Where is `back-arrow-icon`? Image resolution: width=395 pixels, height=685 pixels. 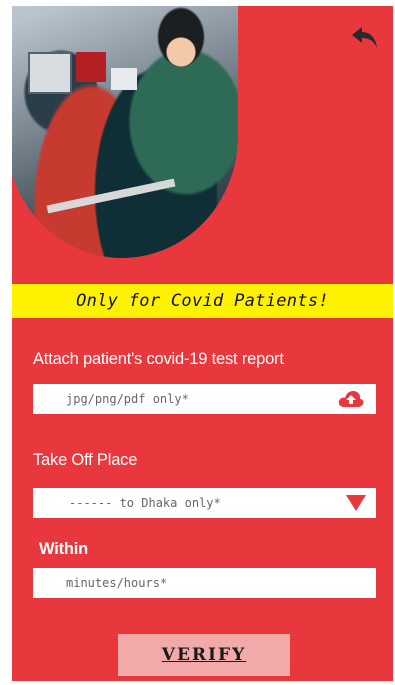
back-arrow-icon is located at coordinates (365, 37).